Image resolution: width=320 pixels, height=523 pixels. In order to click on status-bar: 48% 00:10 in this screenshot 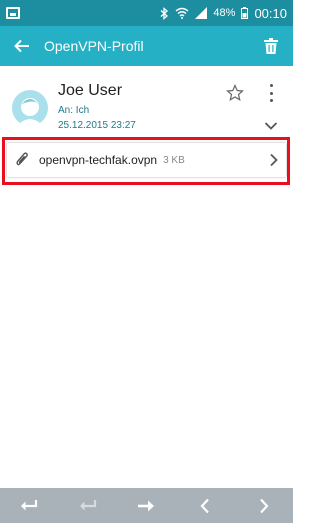, I will do `click(146, 13)`.